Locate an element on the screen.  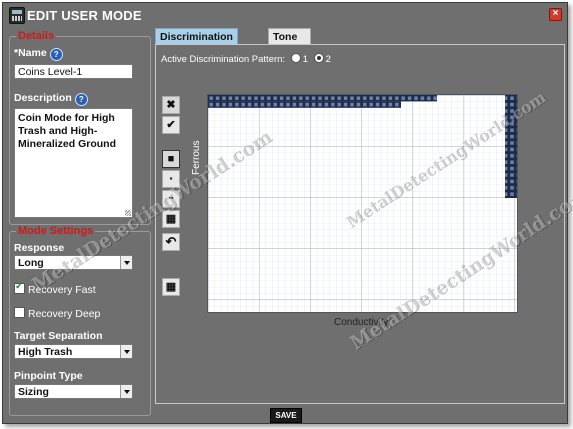
recovery-deep-label: Recovery Deep is located at coordinates (64, 314).